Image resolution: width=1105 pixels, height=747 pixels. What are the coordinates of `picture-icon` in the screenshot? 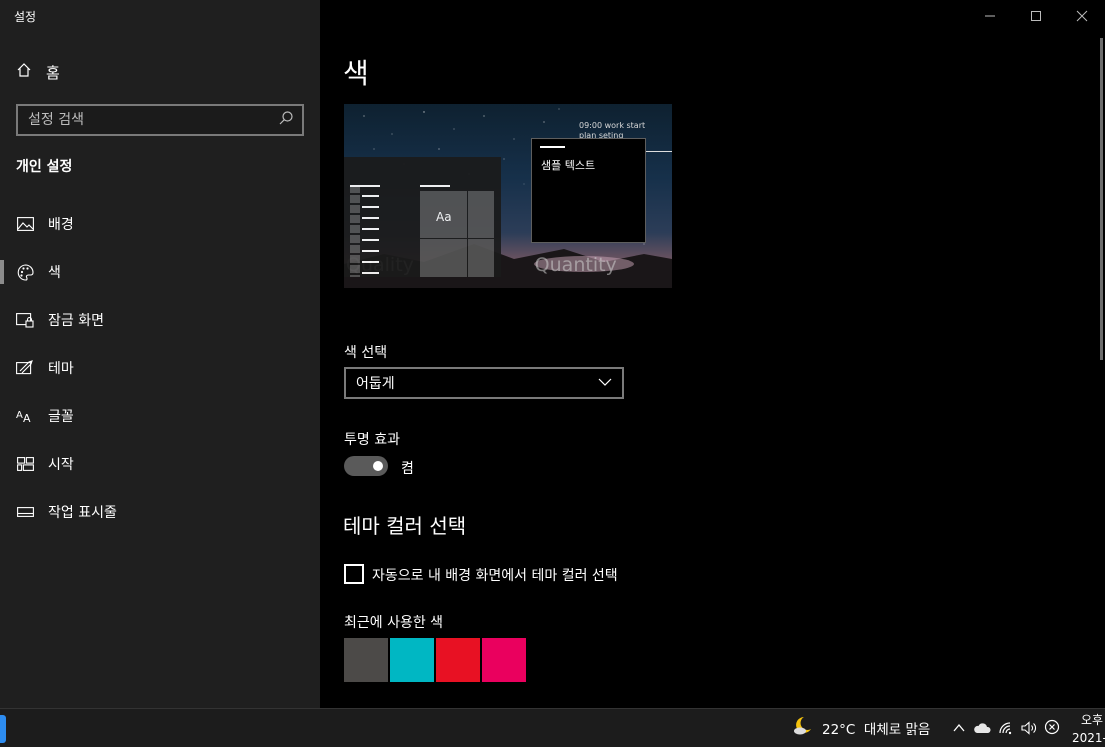 It's located at (25, 224).